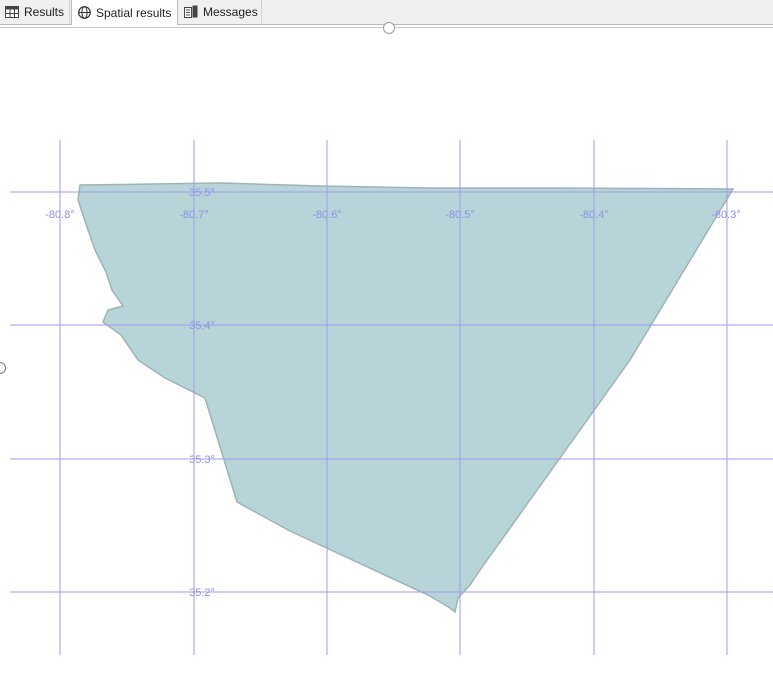 This screenshot has height=685, width=773. I want to click on lat-label: 35.4°, so click(202, 326).